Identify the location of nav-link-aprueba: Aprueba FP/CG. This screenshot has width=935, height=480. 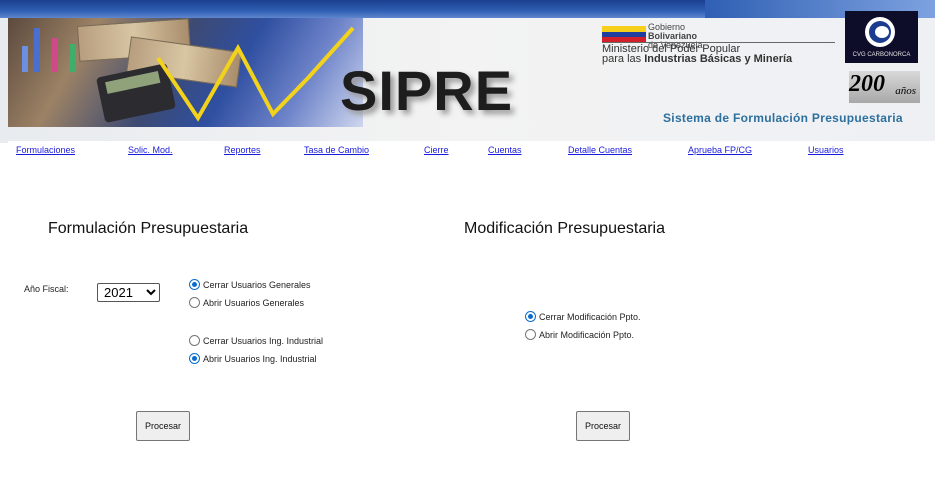
(720, 150).